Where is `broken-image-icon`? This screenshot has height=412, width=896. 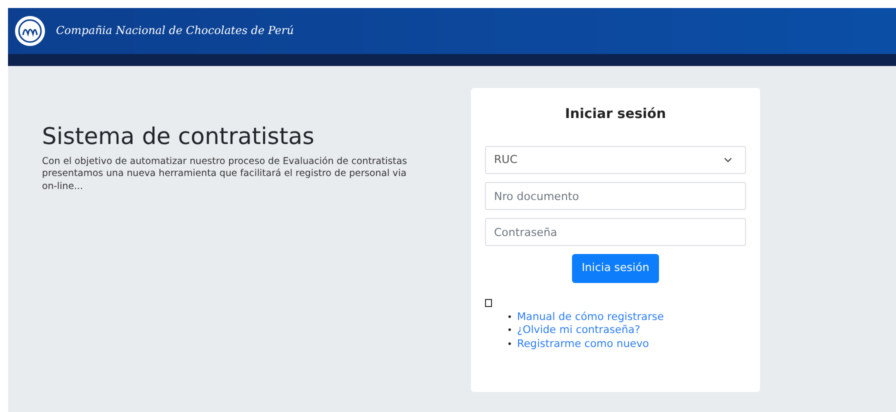 broken-image-icon is located at coordinates (488, 302).